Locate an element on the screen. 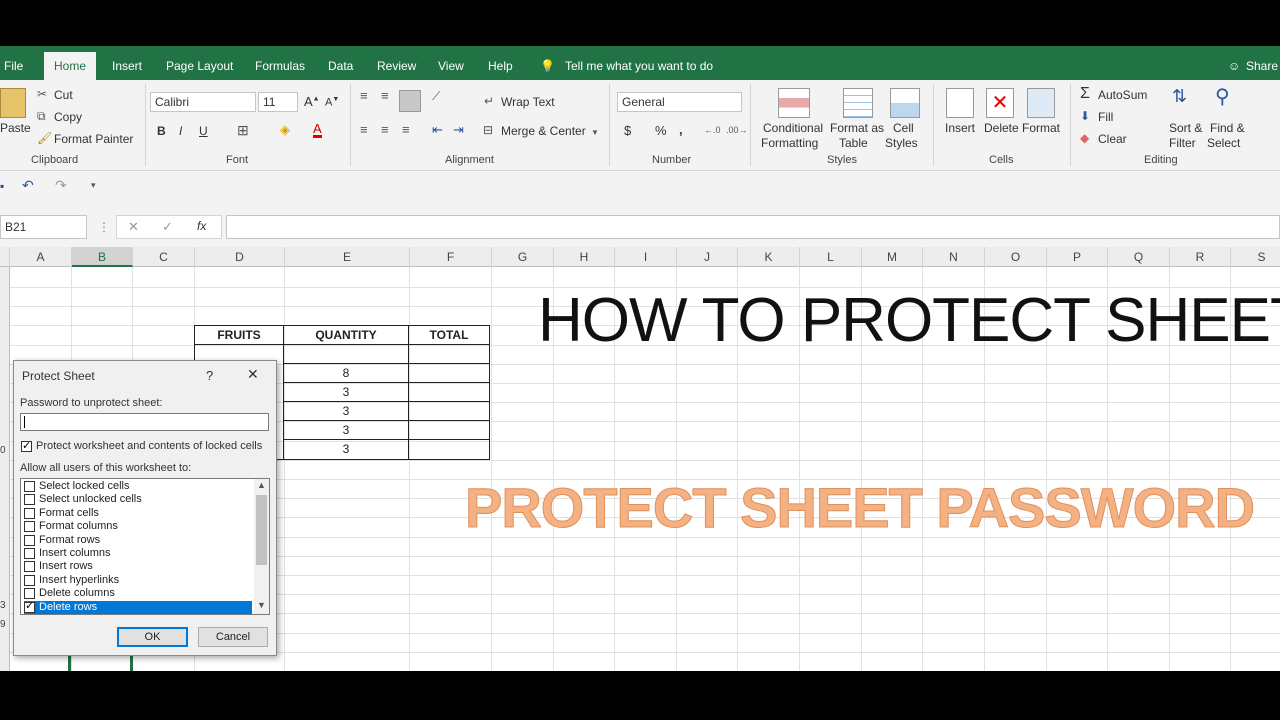 The image size is (1280, 720). table-header-fruits: FRUITS is located at coordinates (239, 335).